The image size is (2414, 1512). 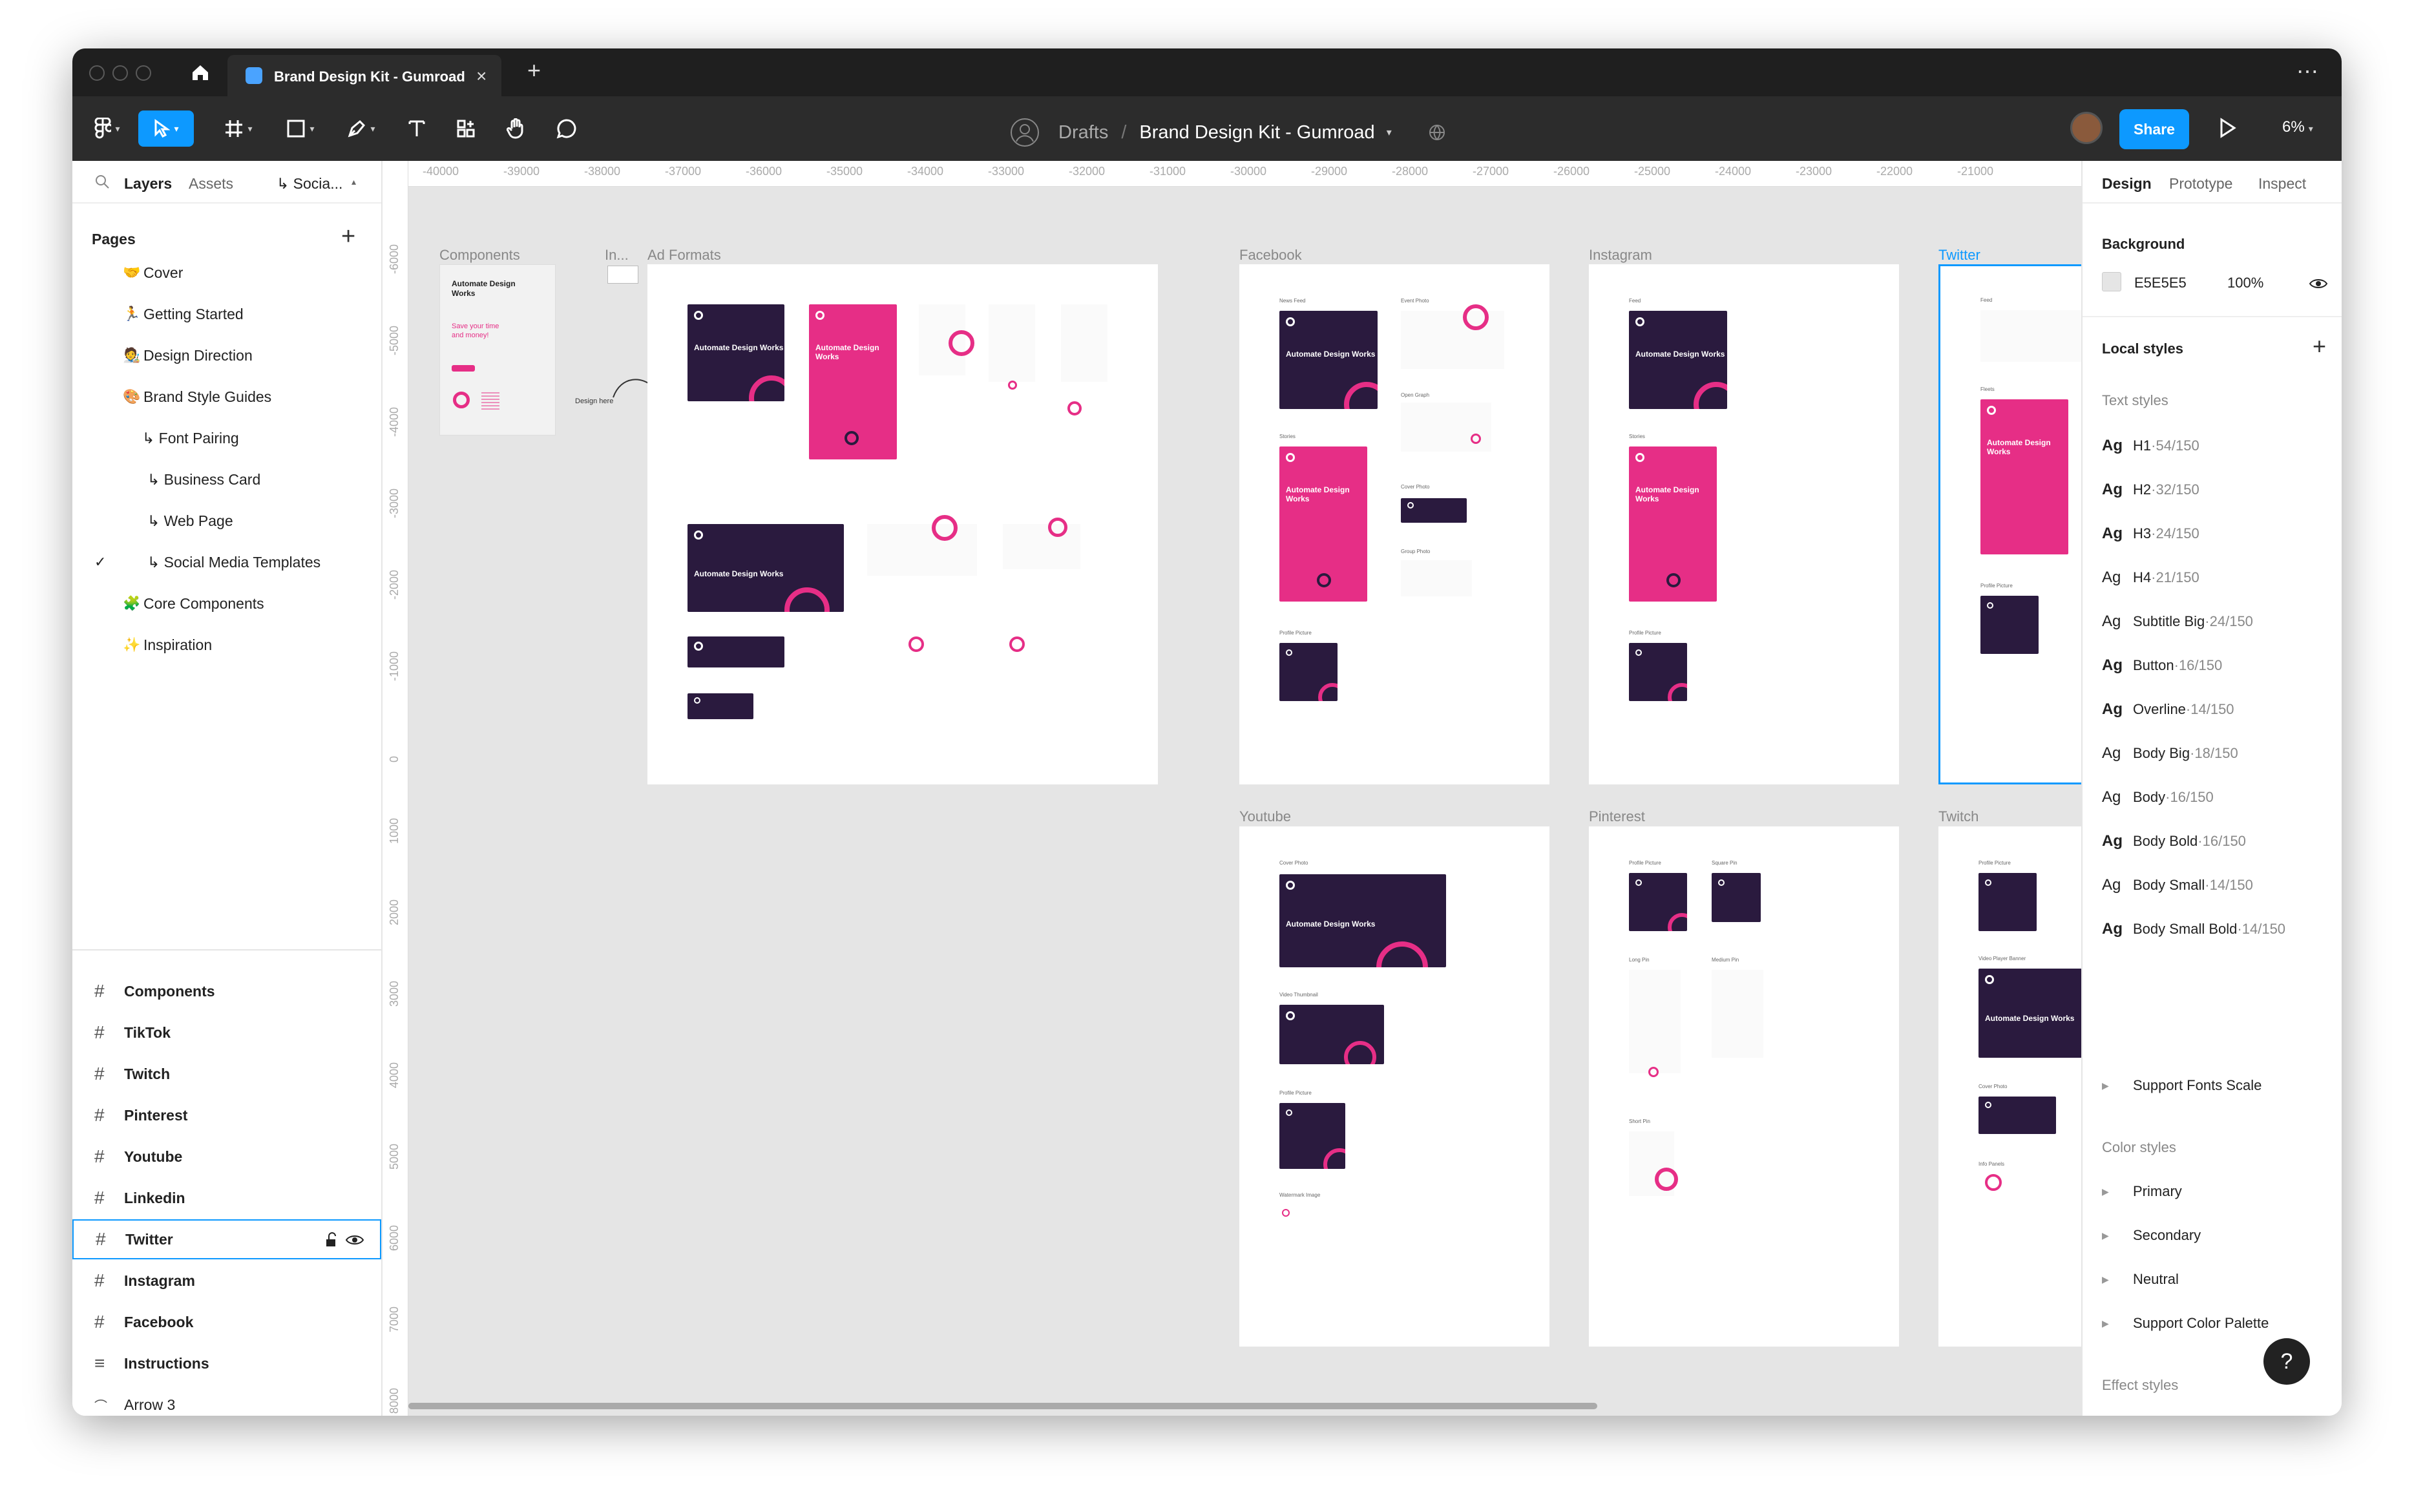 I want to click on add-style-icon: +, so click(x=2319, y=346).